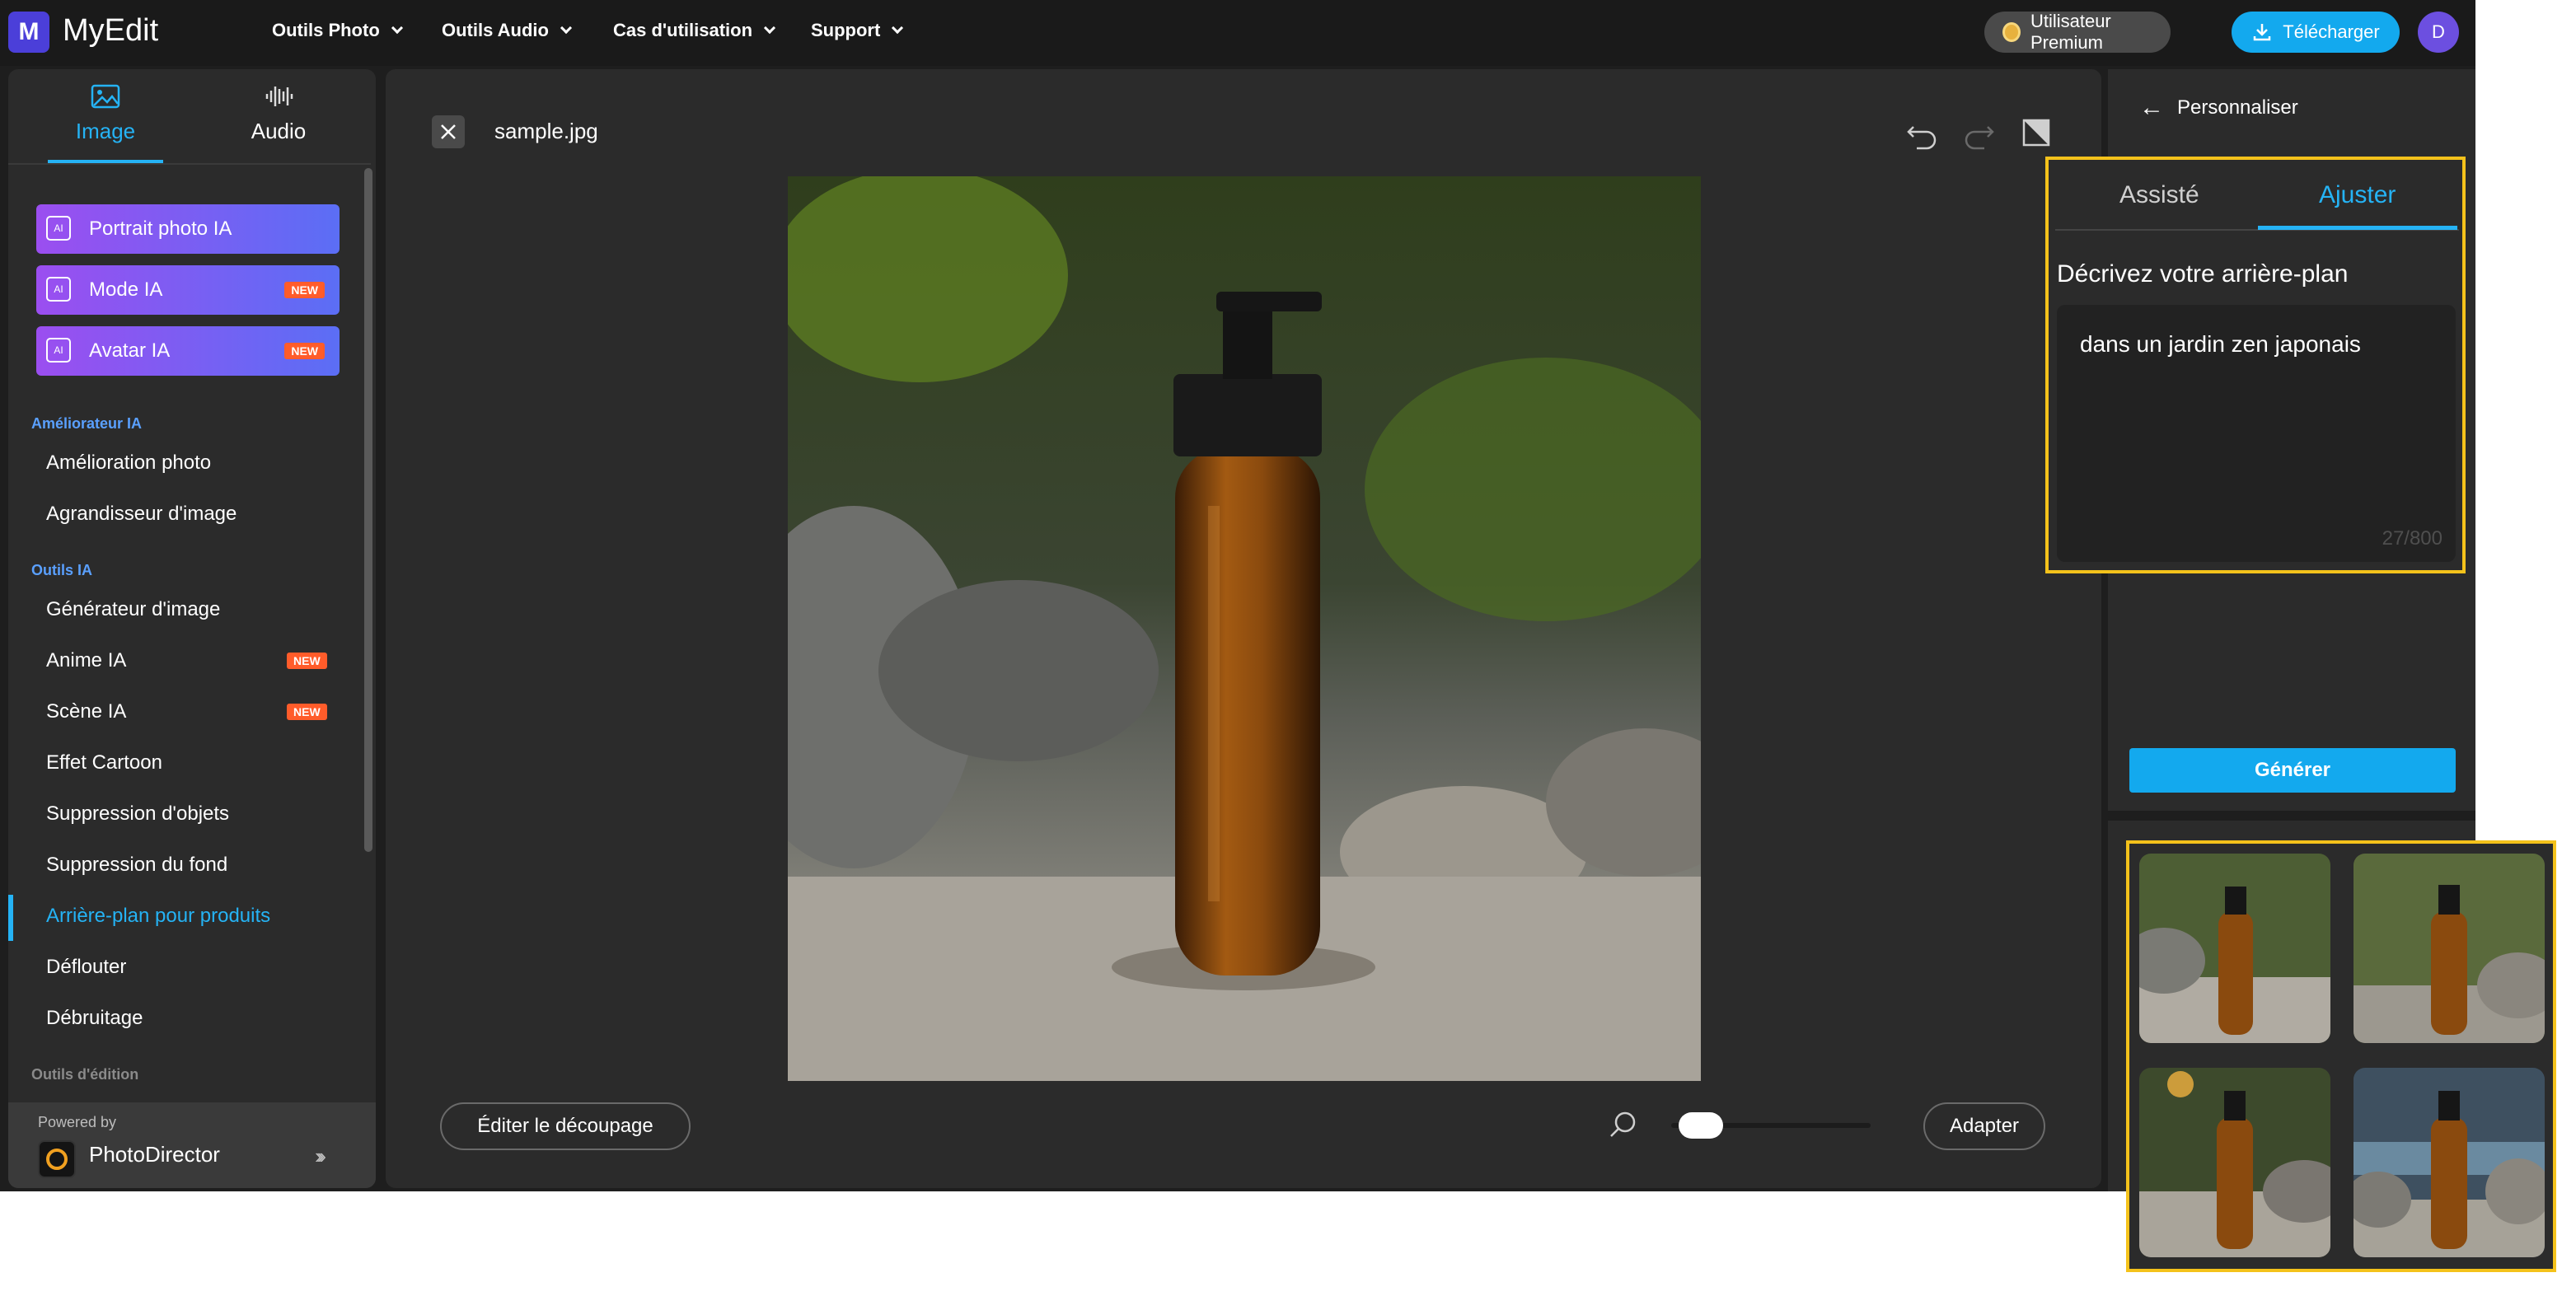 The image size is (2576, 1296). I want to click on prompt-text: dans un jardin zen japonais, so click(2220, 344).